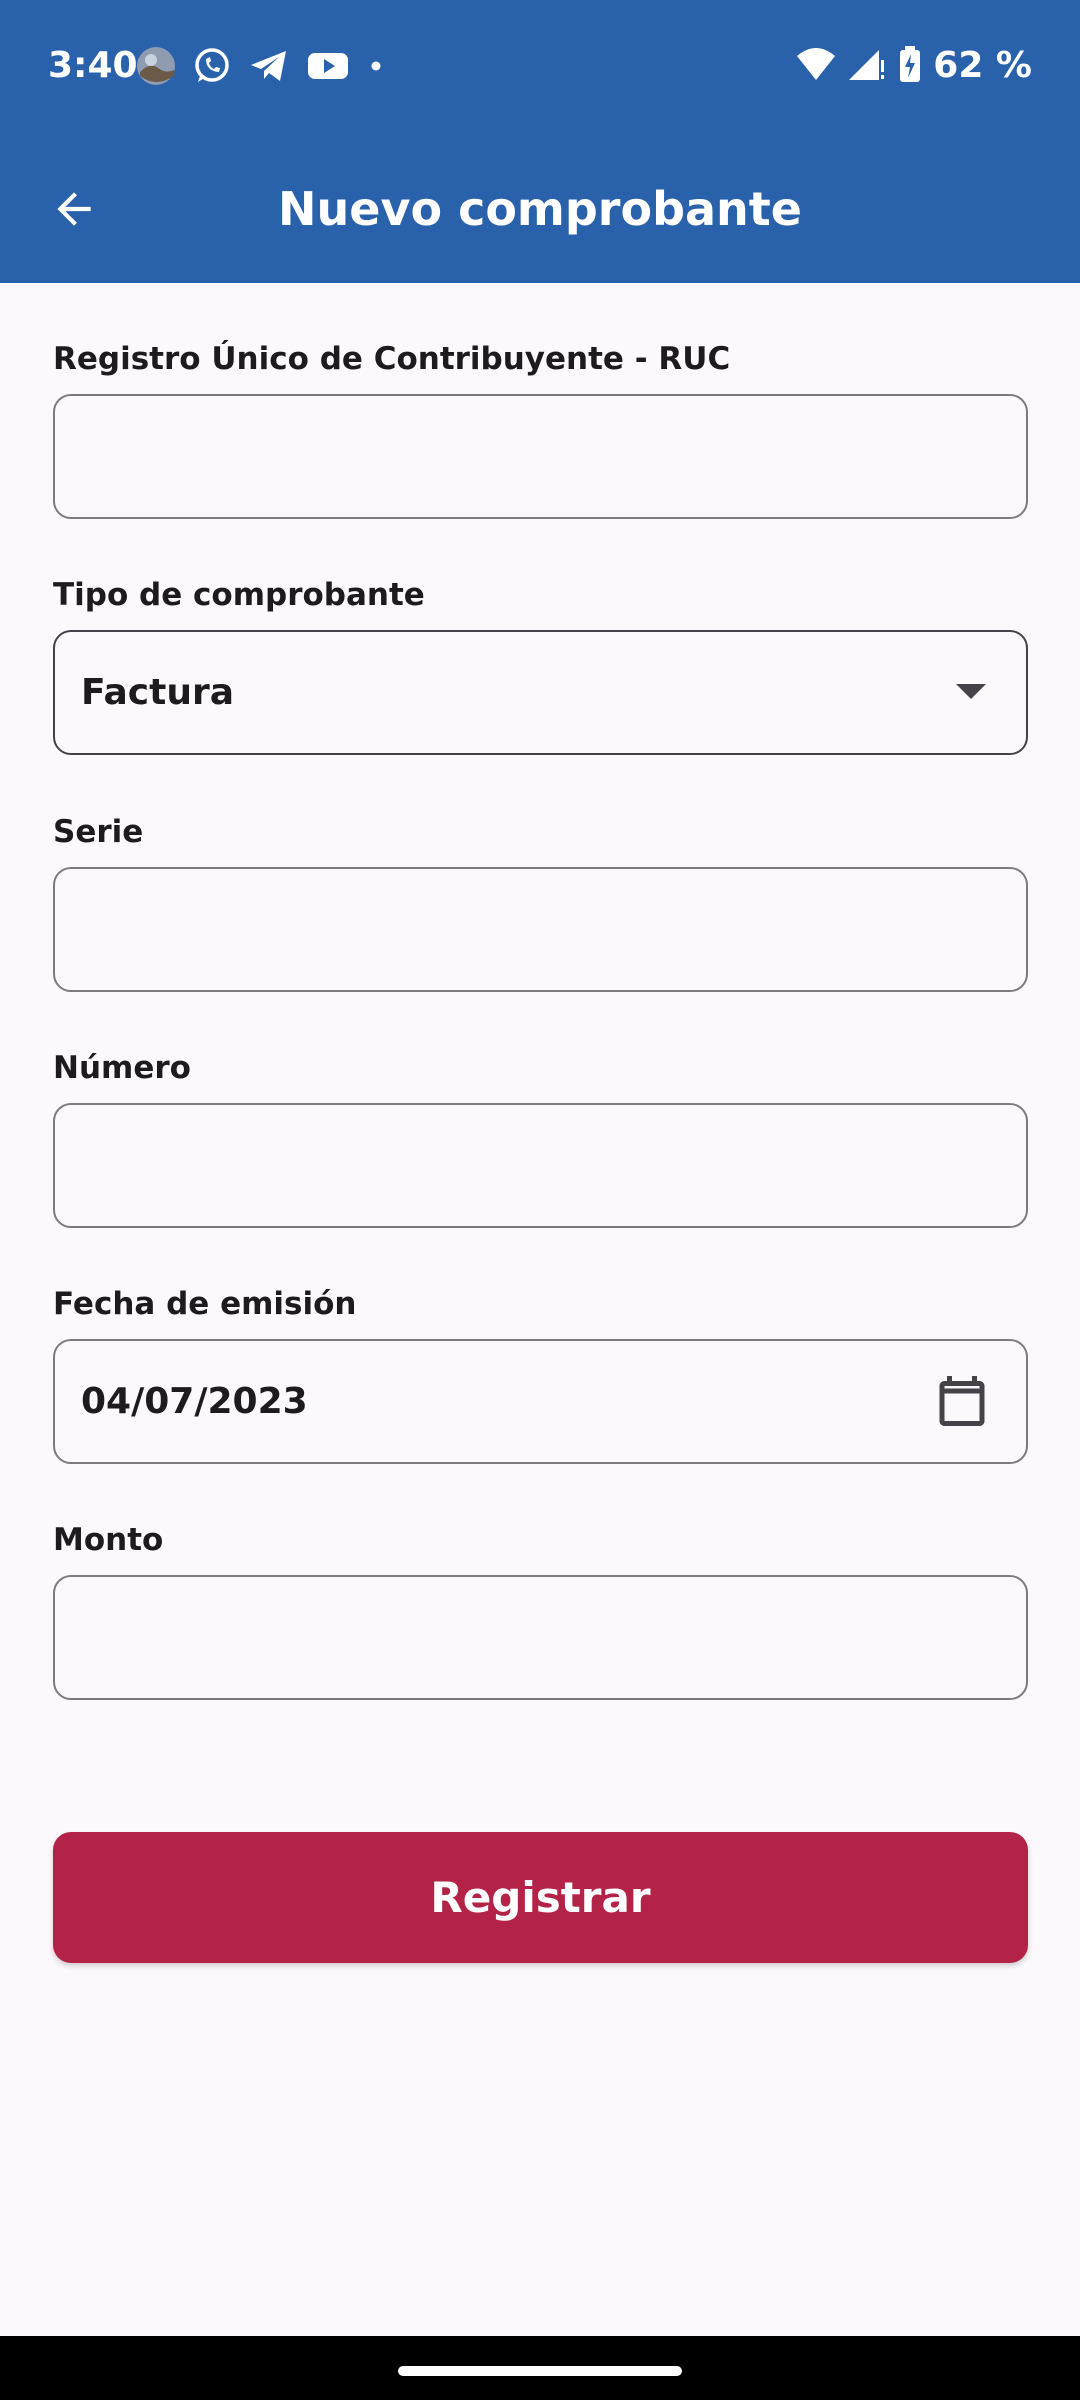  What do you see at coordinates (540, 1401) in the screenshot?
I see `fecha-emision-field: 04/07/2023` at bounding box center [540, 1401].